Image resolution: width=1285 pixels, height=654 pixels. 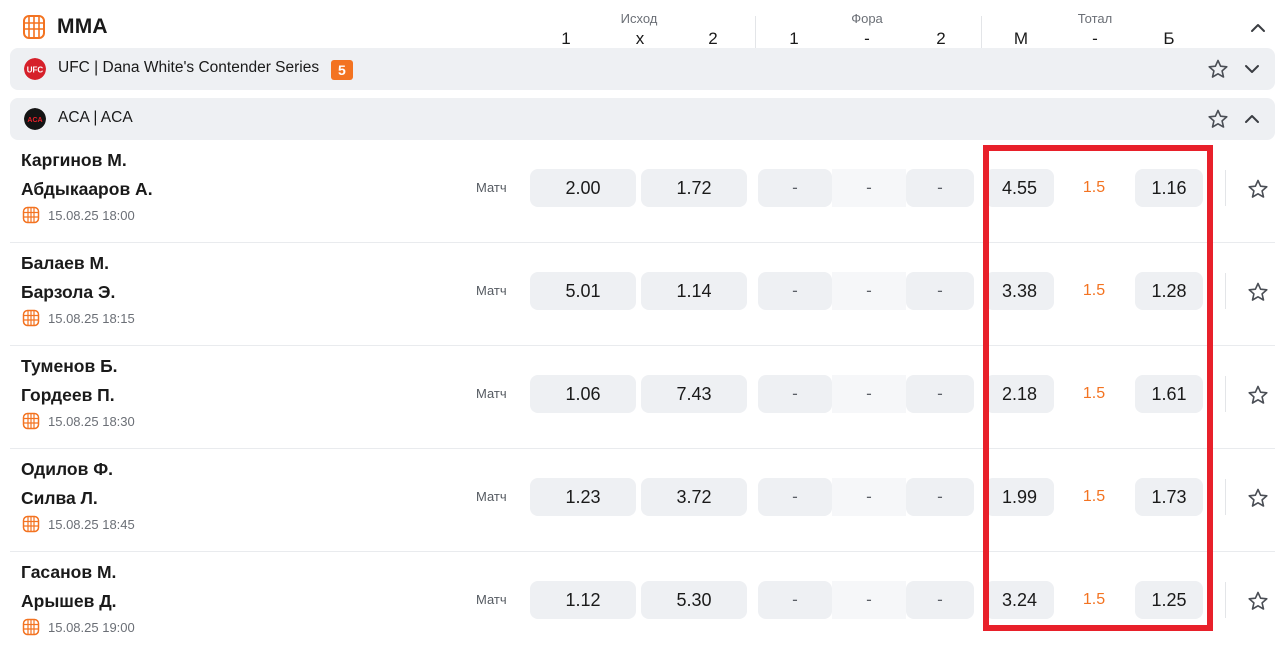 What do you see at coordinates (794, 38) in the screenshot?
I see `col-label-handicap-1: 1` at bounding box center [794, 38].